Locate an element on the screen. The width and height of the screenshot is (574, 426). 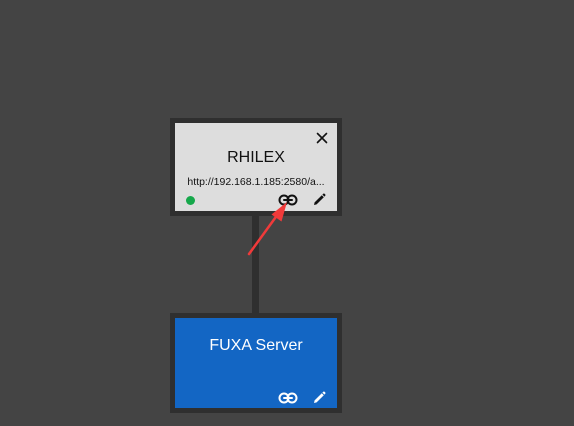
node-connector-line is located at coordinates (255, 265).